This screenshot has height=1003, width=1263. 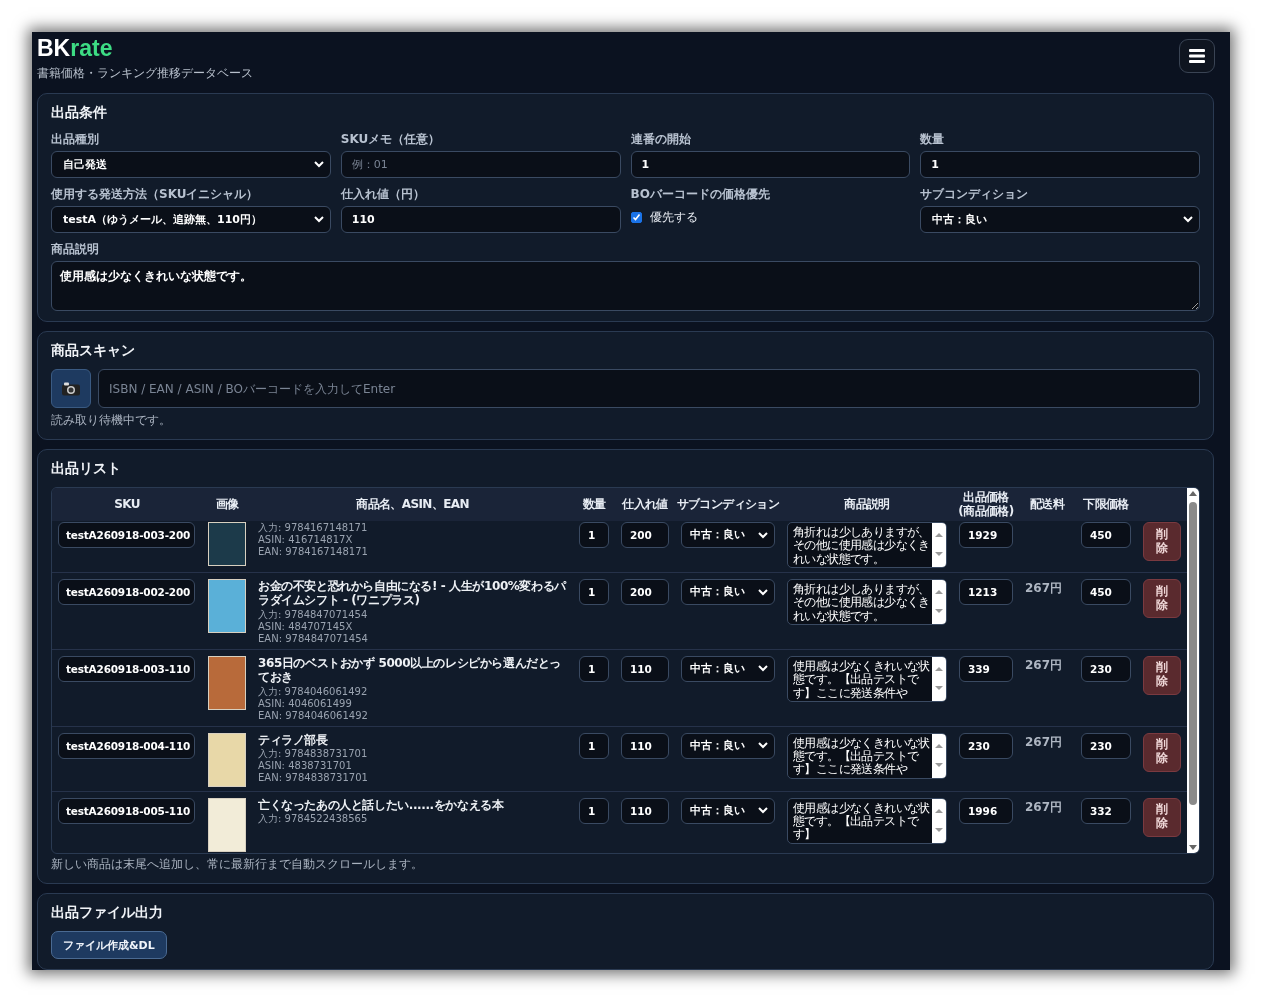 I want to click on sku-field: testA260918-005-110, so click(x=126, y=810).